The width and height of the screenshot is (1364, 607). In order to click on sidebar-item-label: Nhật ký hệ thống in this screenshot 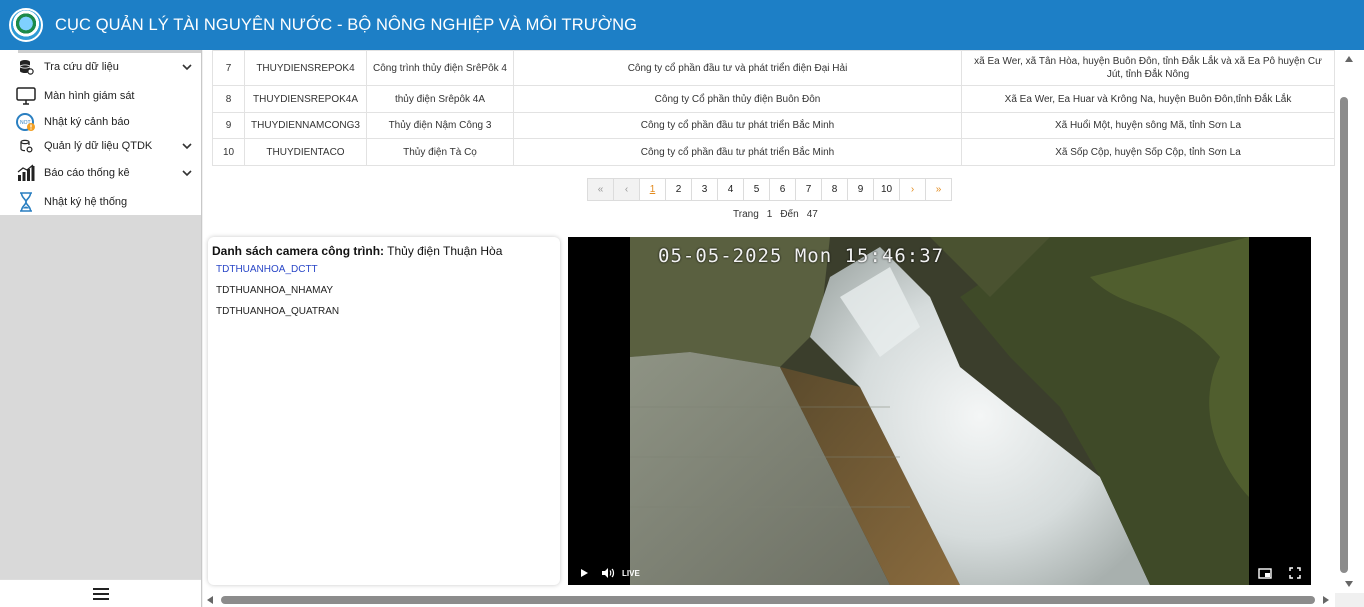, I will do `click(86, 202)`.